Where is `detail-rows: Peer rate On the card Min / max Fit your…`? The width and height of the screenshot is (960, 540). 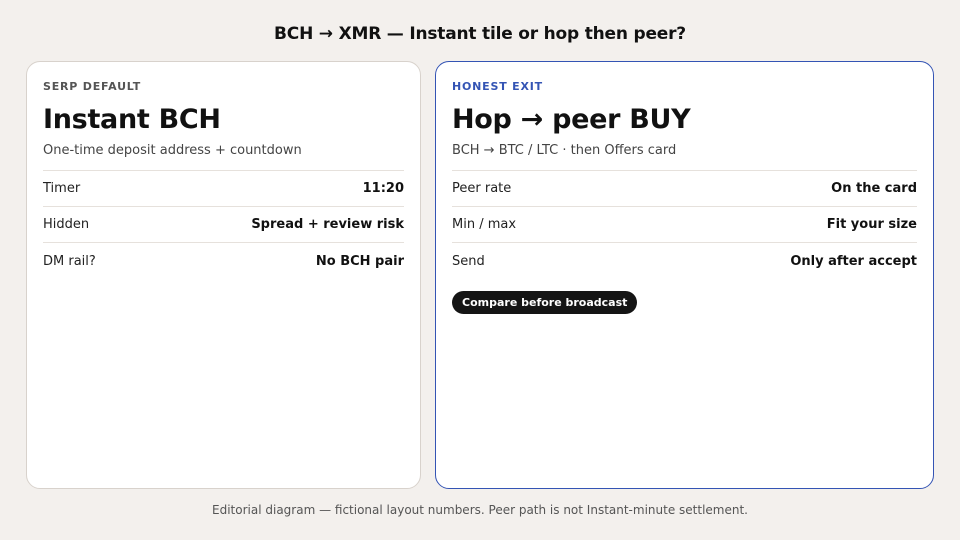
detail-rows: Peer rate On the card Min / max Fit your… is located at coordinates (684, 224).